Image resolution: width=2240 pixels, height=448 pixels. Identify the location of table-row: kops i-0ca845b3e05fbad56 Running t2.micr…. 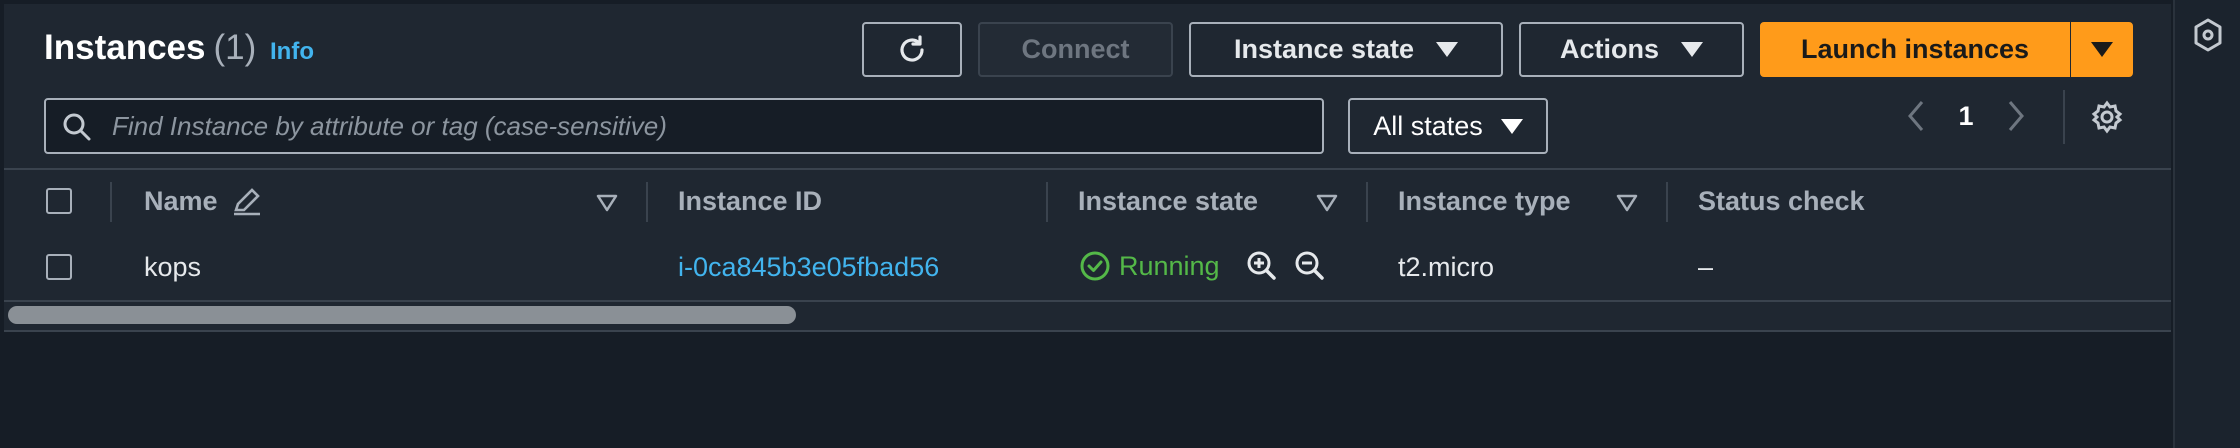
(1087, 268).